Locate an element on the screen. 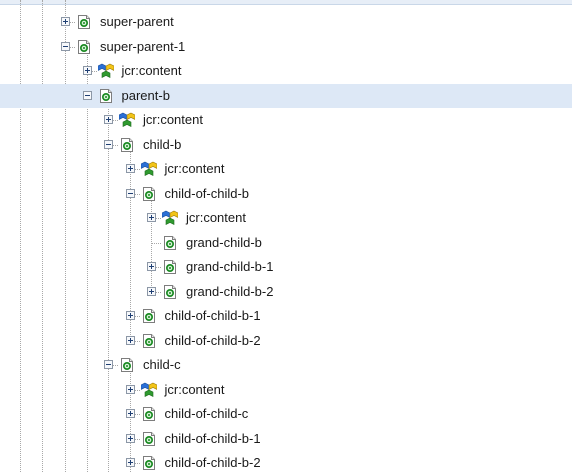 This screenshot has width=572, height=472. tree-node-child-b: child-b is located at coordinates (286, 145).